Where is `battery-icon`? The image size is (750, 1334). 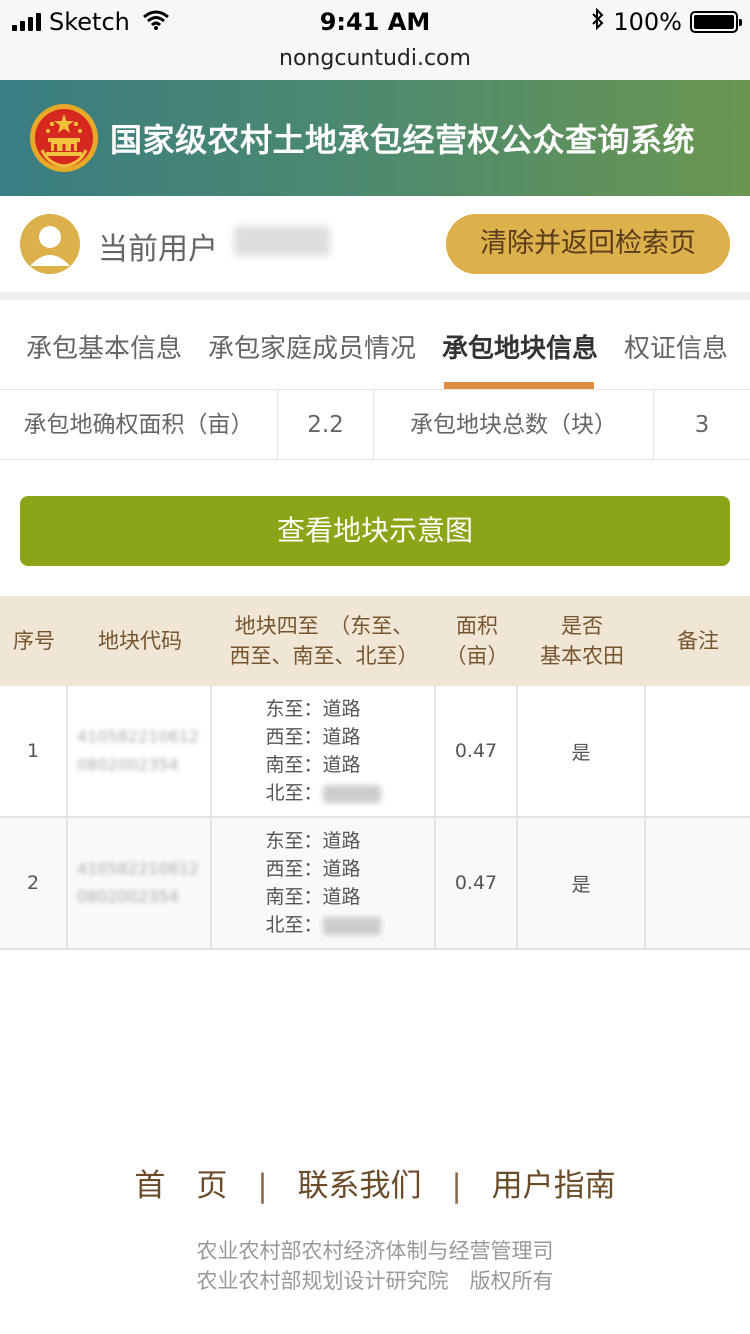
battery-icon is located at coordinates (716, 22).